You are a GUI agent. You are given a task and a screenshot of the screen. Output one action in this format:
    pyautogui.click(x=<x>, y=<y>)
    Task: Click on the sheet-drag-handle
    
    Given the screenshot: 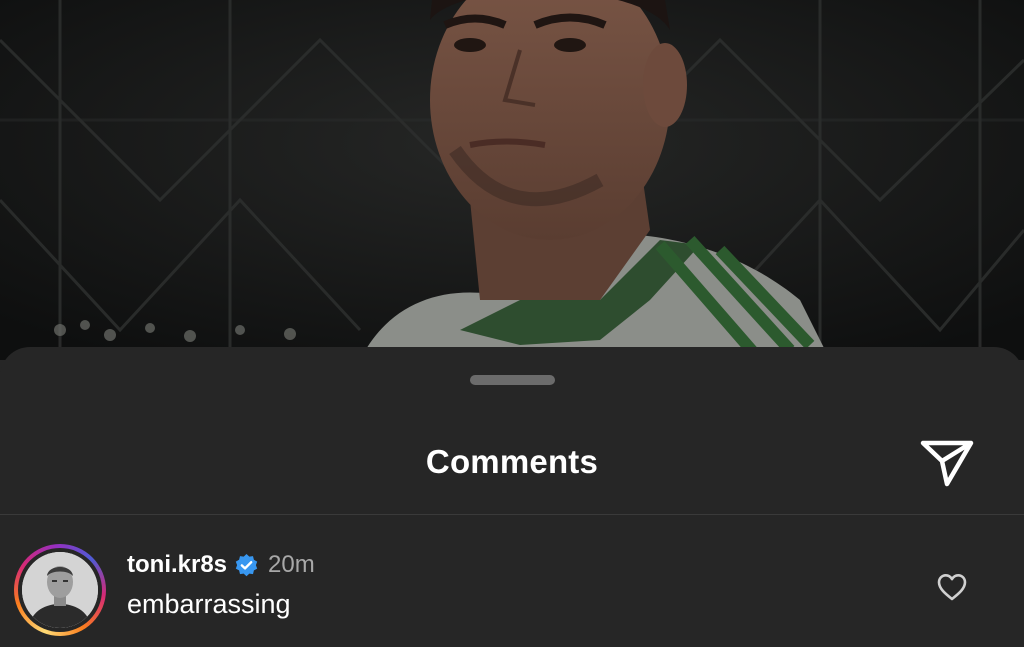 What is the action you would take?
    pyautogui.click(x=512, y=380)
    